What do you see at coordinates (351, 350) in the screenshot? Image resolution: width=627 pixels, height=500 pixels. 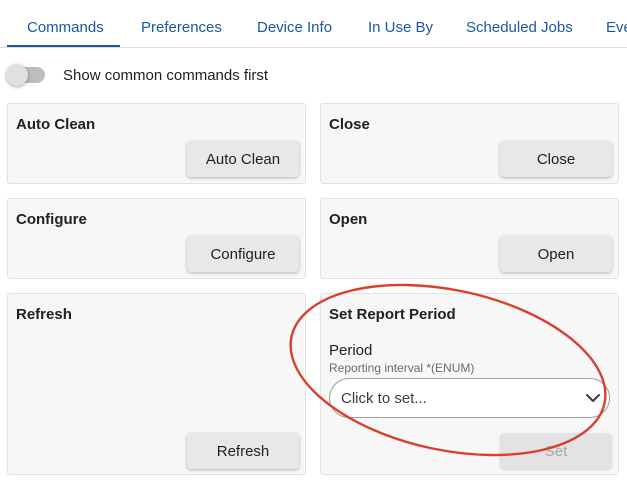 I see `period-label: Period` at bounding box center [351, 350].